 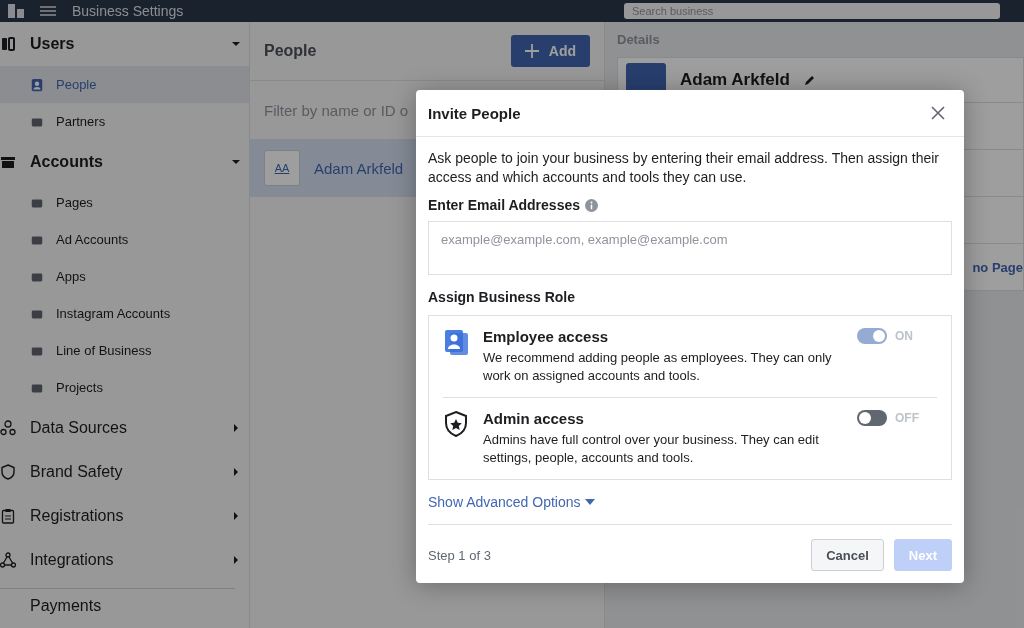 What do you see at coordinates (475, 113) in the screenshot?
I see `dialog-title: Invite People` at bounding box center [475, 113].